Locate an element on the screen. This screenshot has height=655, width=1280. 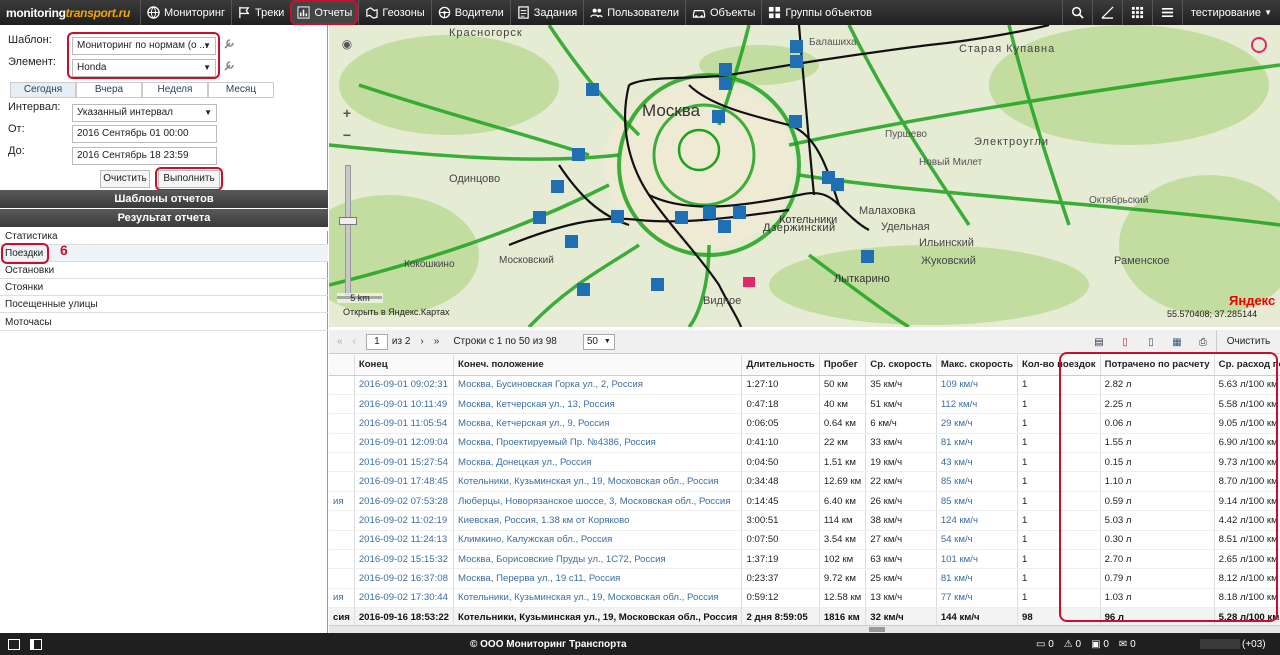
nav-object-groups: Группы объектов is located at coordinates (819, 12).